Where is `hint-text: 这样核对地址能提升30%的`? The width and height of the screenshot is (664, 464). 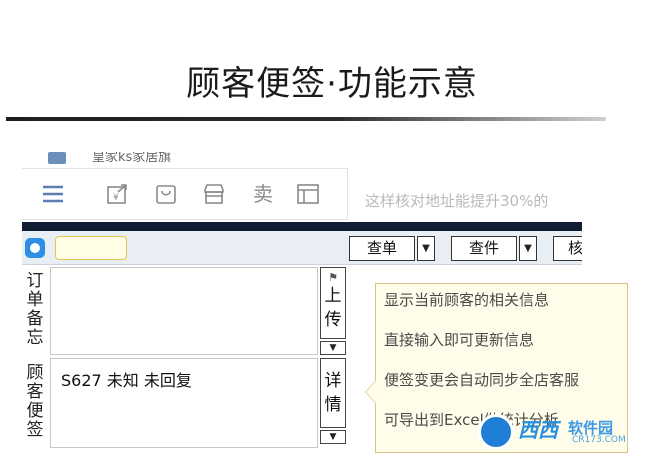
hint-text: 这样核对地址能提升30%的 is located at coordinates (457, 201).